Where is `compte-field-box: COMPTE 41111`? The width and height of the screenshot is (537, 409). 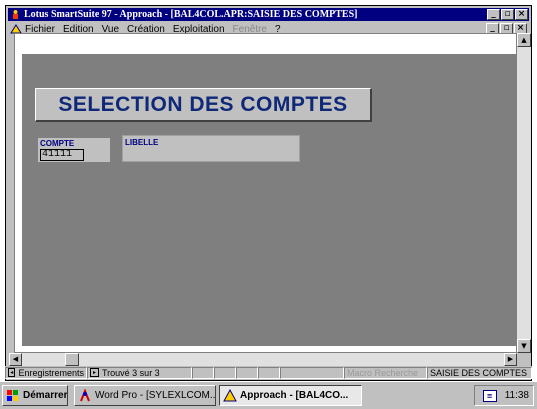
compte-field-box: COMPTE 41111 is located at coordinates (74, 150).